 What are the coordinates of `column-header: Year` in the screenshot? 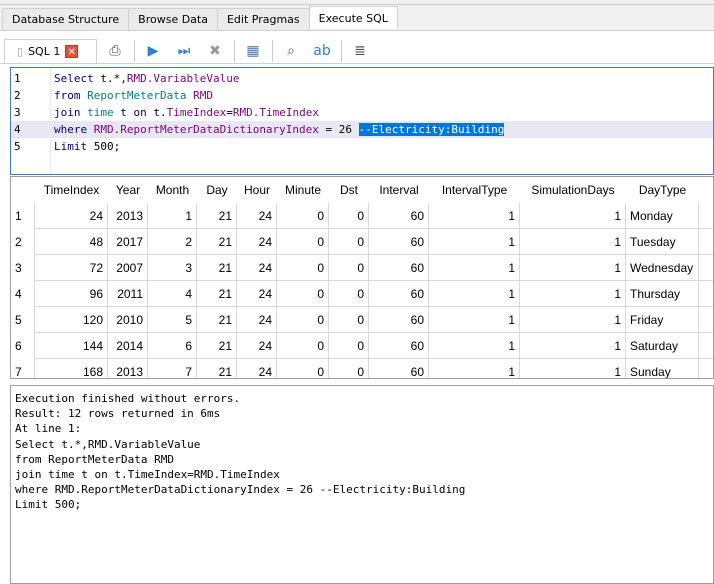 It's located at (128, 190).